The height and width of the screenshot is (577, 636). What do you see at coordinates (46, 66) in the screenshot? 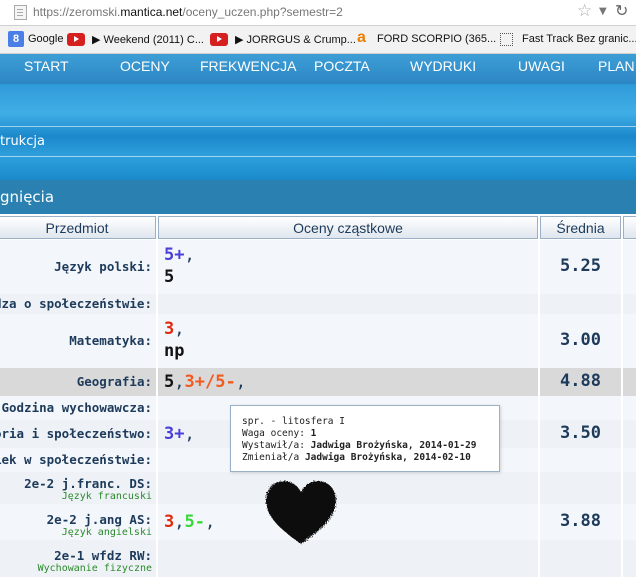
I see `nav-start: START` at bounding box center [46, 66].